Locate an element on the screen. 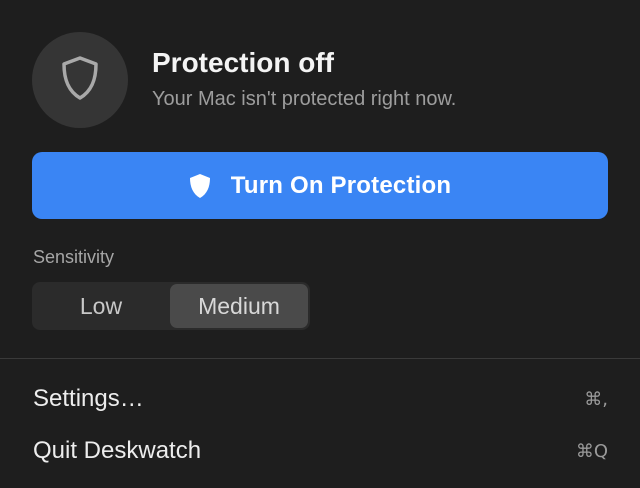 Image resolution: width=640 pixels, height=488 pixels. sensitivity-option-low: Low is located at coordinates (101, 306).